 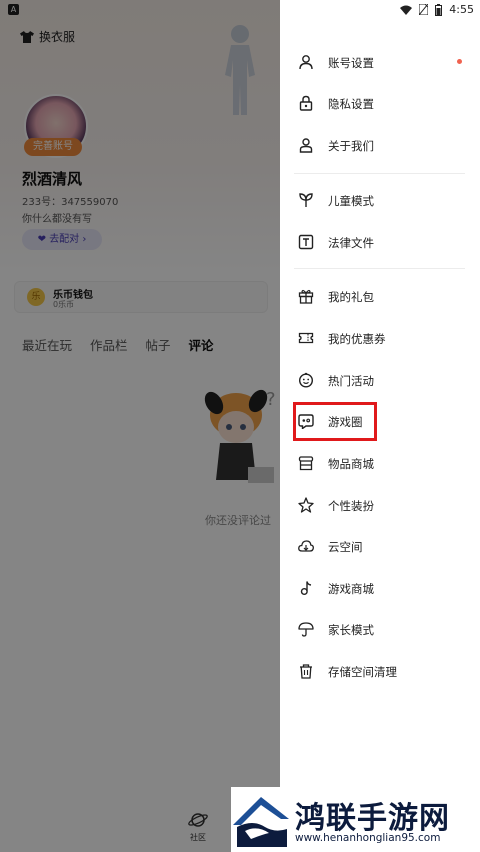 I want to click on umbrella-icon, so click(x=306, y=629).